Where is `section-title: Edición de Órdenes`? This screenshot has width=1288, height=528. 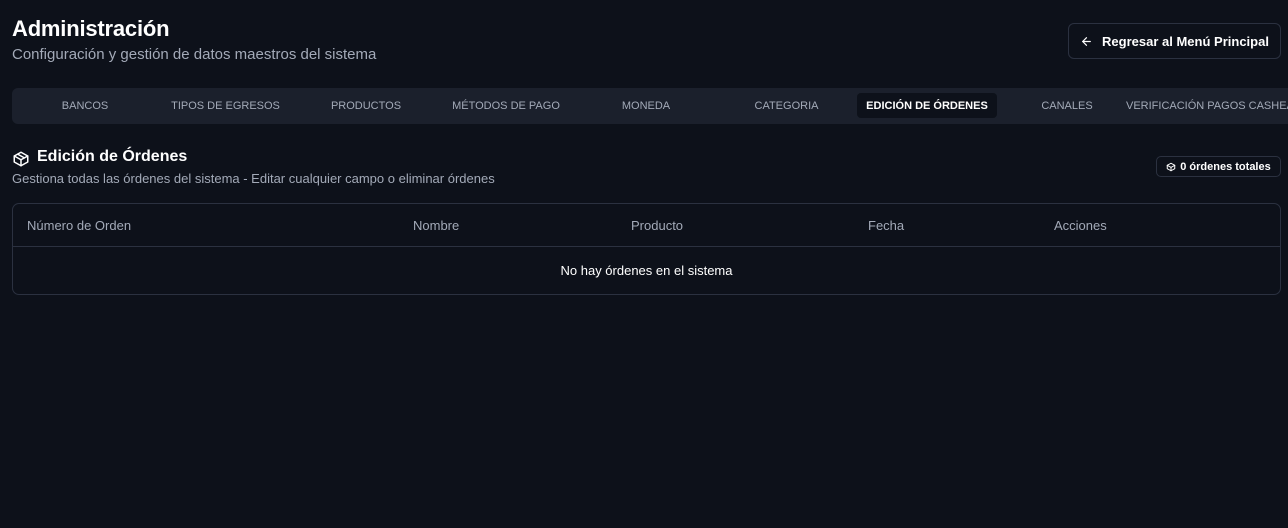 section-title: Edición de Órdenes is located at coordinates (112, 156).